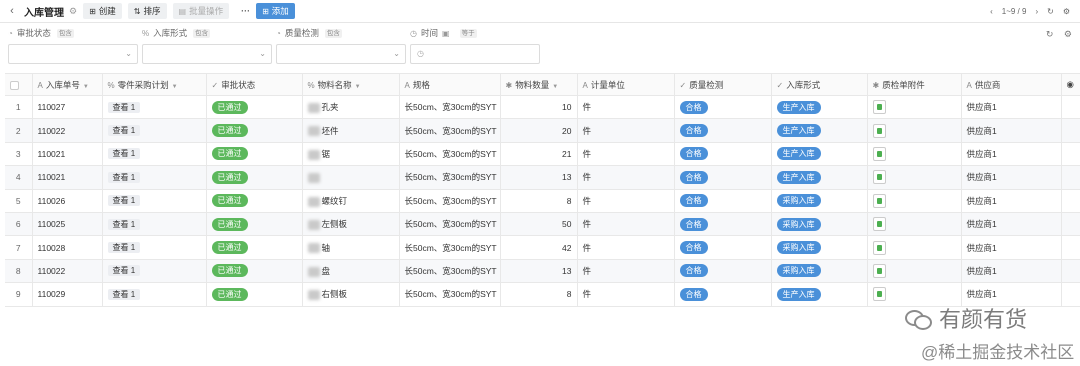  Describe the element at coordinates (626, 84) in the screenshot. I see `column-header-unit: A 计量单位` at that location.